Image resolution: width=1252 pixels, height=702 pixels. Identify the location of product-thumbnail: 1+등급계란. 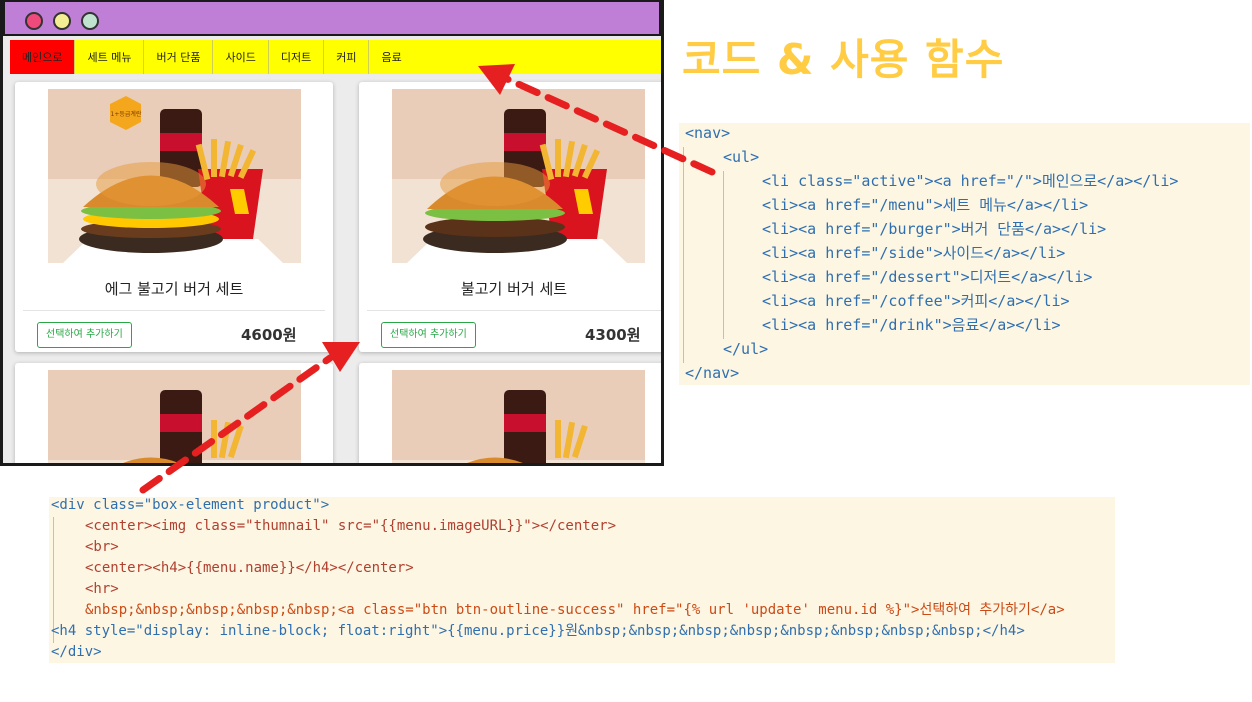
(174, 176).